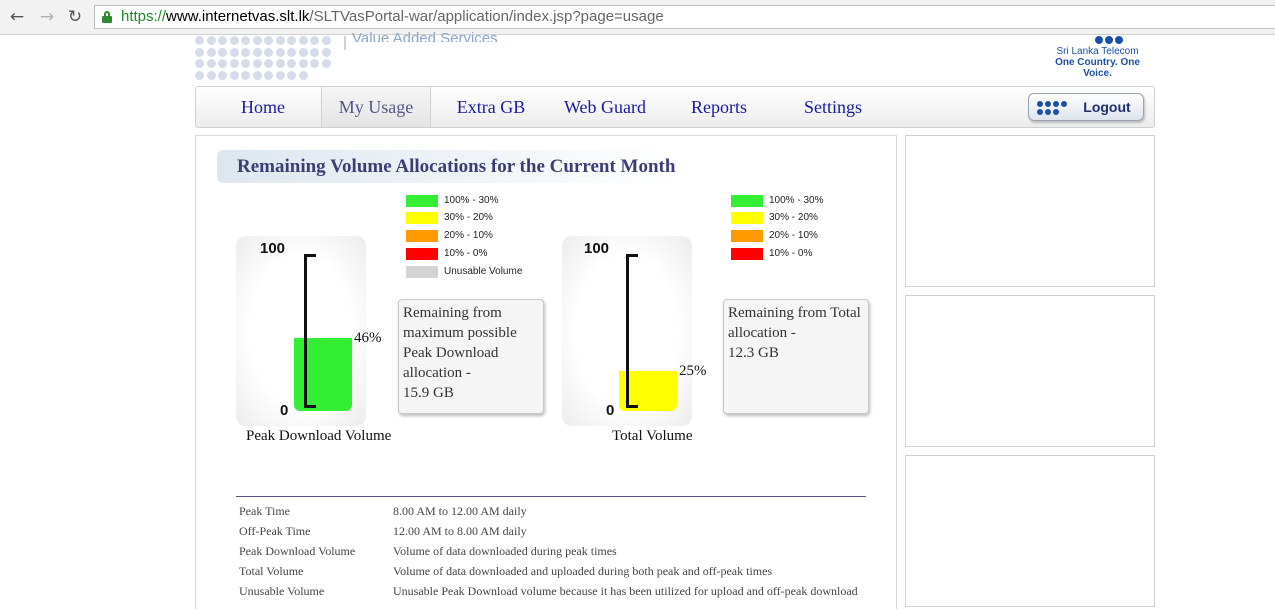  I want to click on url-scheme: https://, so click(144, 16).